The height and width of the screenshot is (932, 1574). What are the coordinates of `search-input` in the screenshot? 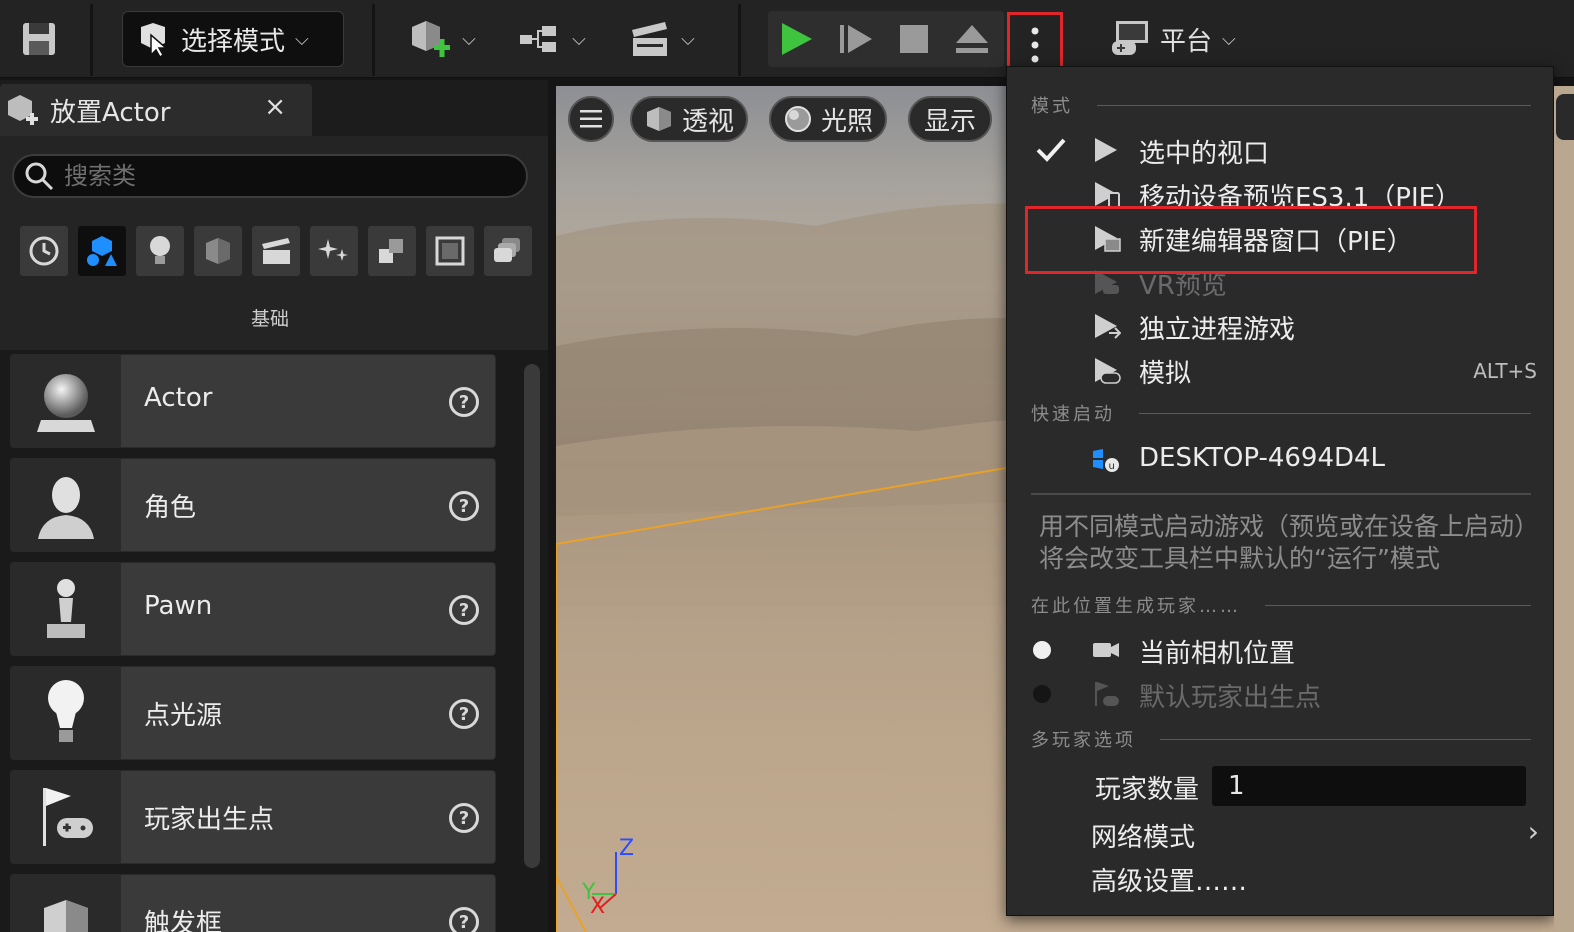 It's located at (274, 176).